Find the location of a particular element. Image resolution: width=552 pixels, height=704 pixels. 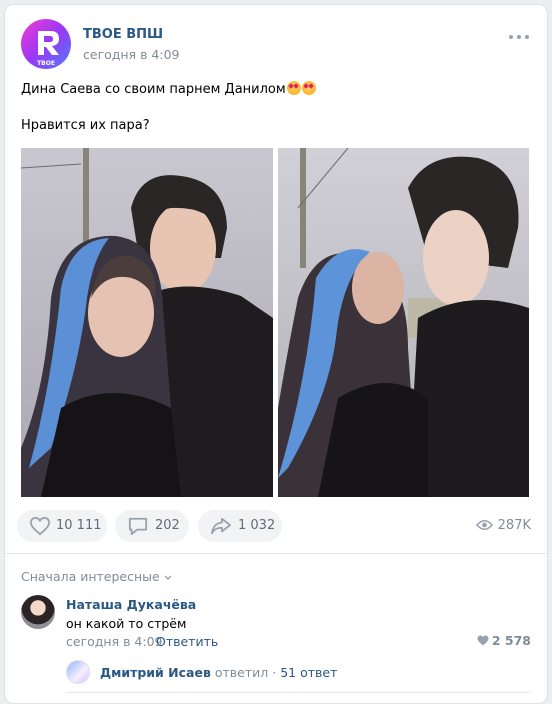

reply-thread-link: Дмитрий Исаев ответил · 51 ответ is located at coordinates (218, 672).